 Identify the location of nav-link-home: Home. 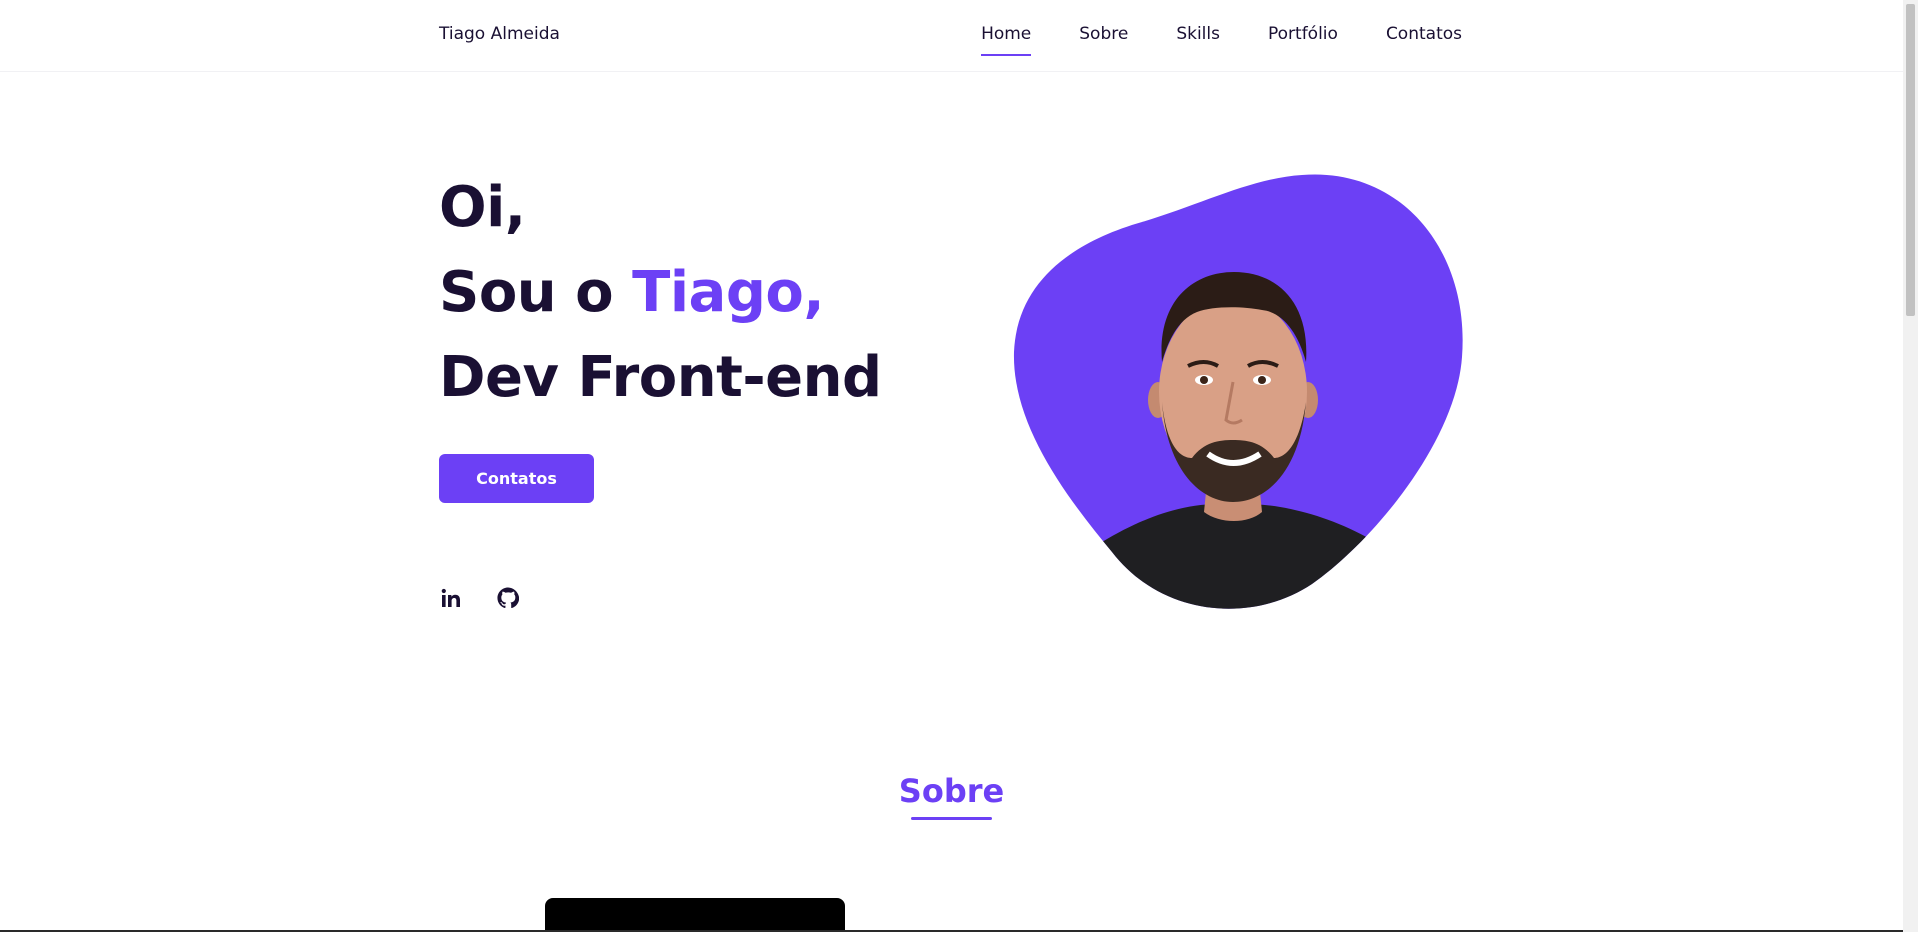
(1006, 40).